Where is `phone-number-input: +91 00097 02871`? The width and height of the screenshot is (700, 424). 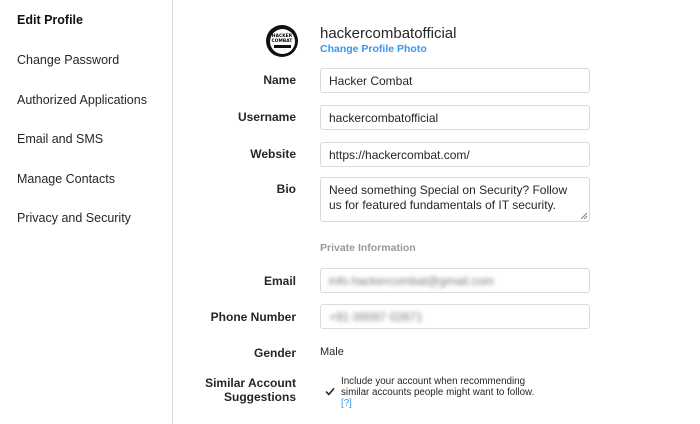
phone-number-input: +91 00097 02871 is located at coordinates (455, 316).